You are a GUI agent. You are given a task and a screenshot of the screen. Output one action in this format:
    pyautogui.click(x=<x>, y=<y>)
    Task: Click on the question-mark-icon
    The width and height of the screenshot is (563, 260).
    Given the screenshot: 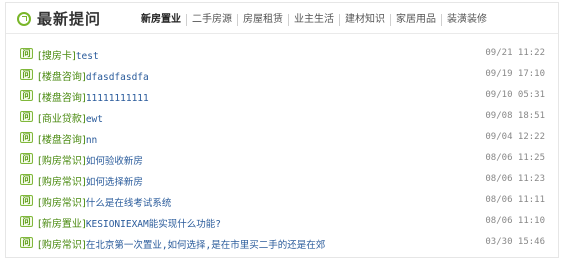 What is the action you would take?
    pyautogui.click(x=24, y=19)
    